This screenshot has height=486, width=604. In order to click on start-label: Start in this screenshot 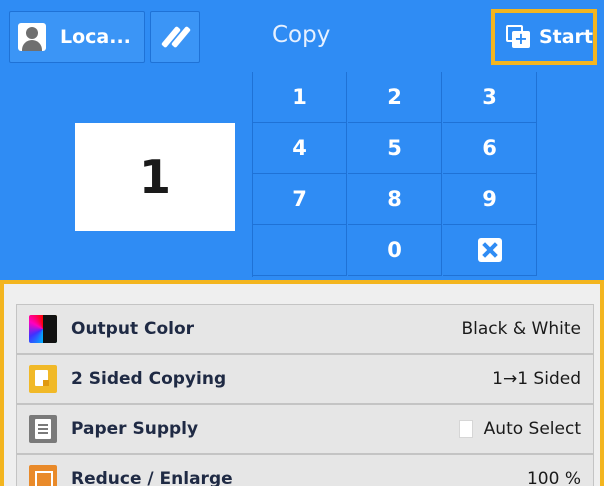, I will do `click(565, 37)`.